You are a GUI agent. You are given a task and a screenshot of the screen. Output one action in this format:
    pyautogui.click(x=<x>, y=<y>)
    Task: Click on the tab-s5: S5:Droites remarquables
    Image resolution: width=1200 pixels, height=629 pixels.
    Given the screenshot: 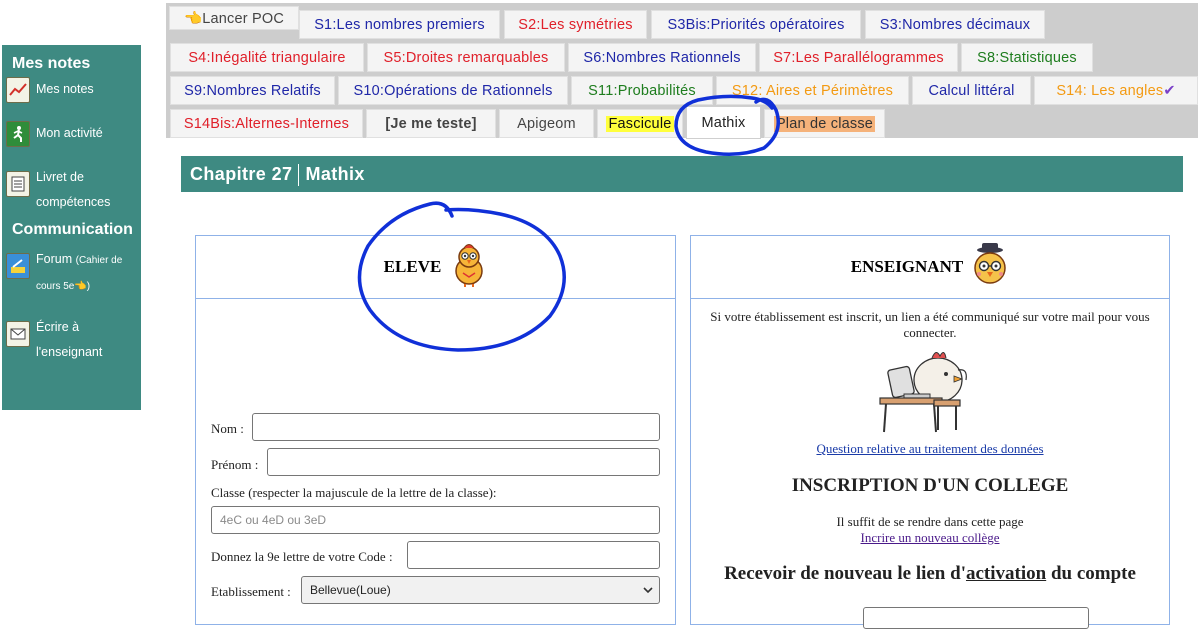 What is the action you would take?
    pyautogui.click(x=466, y=57)
    